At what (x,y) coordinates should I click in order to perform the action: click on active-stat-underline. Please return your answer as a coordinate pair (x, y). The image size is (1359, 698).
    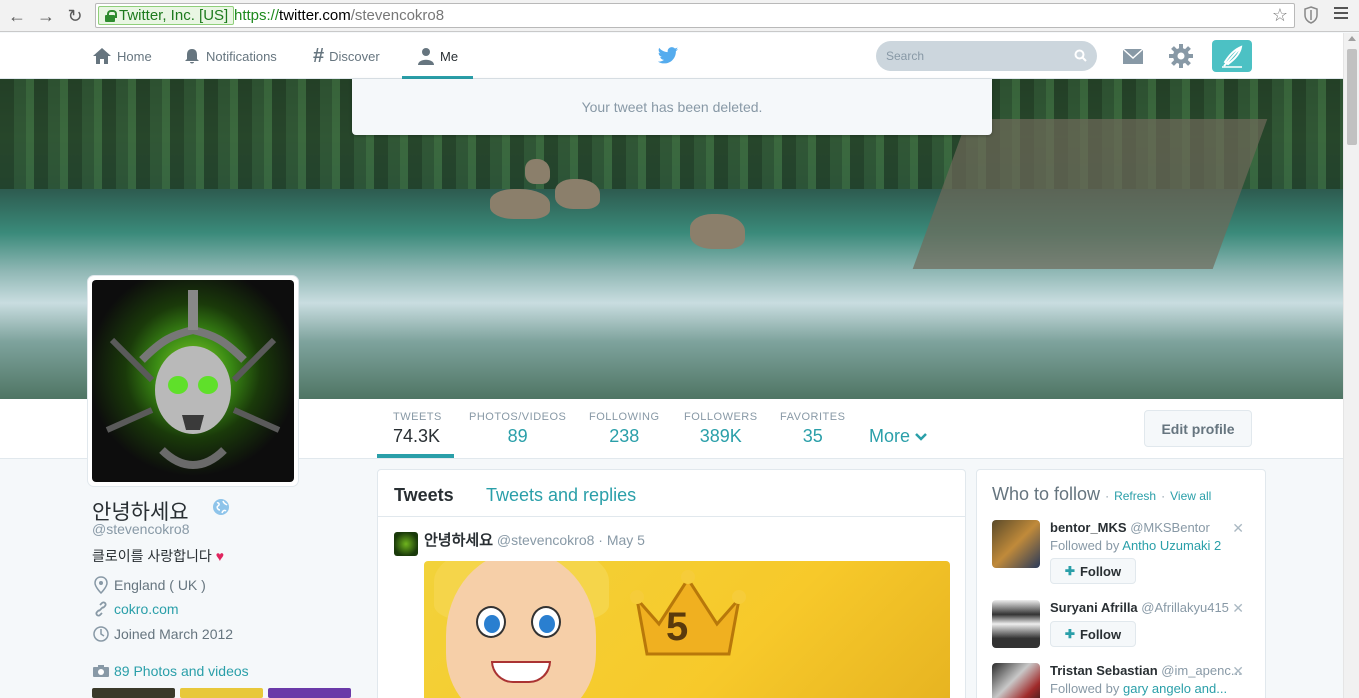
    Looking at the image, I should click on (415, 456).